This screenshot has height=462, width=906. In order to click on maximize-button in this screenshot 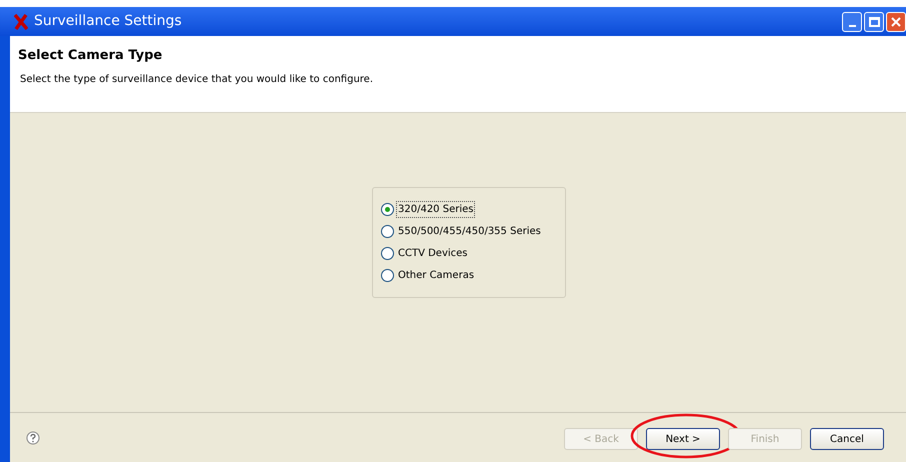, I will do `click(874, 22)`.